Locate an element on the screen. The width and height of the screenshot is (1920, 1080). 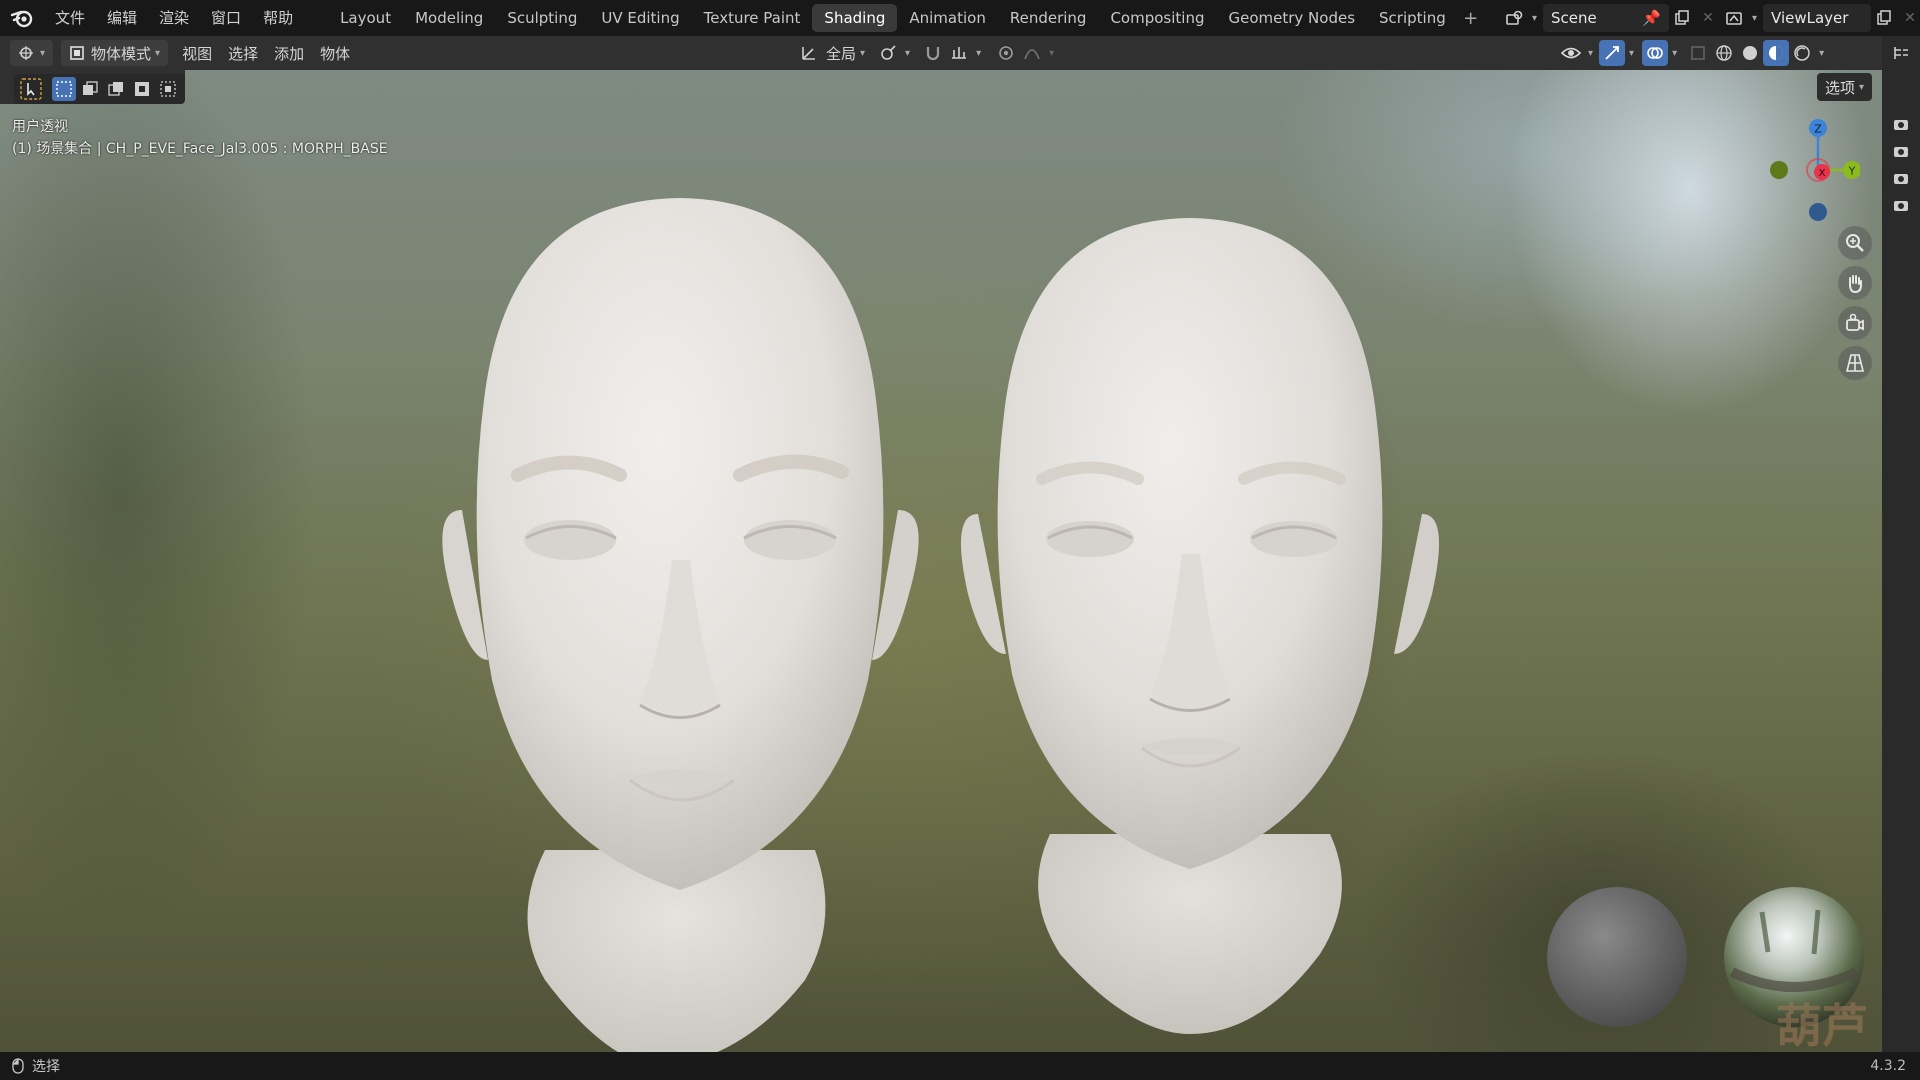
editor-type-caret-icon: ▾ is located at coordinates (43, 53).